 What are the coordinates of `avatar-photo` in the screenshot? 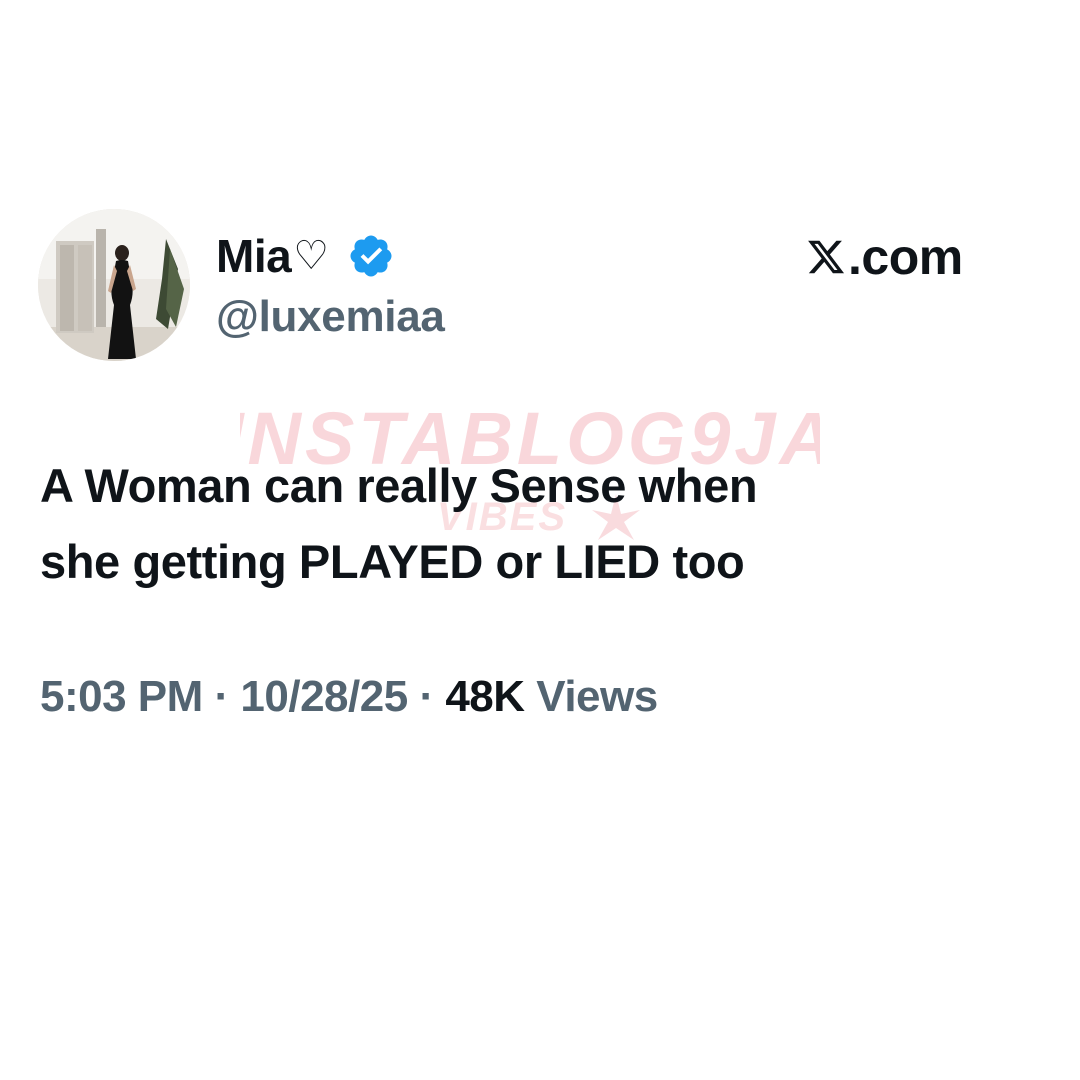 It's located at (114, 285).